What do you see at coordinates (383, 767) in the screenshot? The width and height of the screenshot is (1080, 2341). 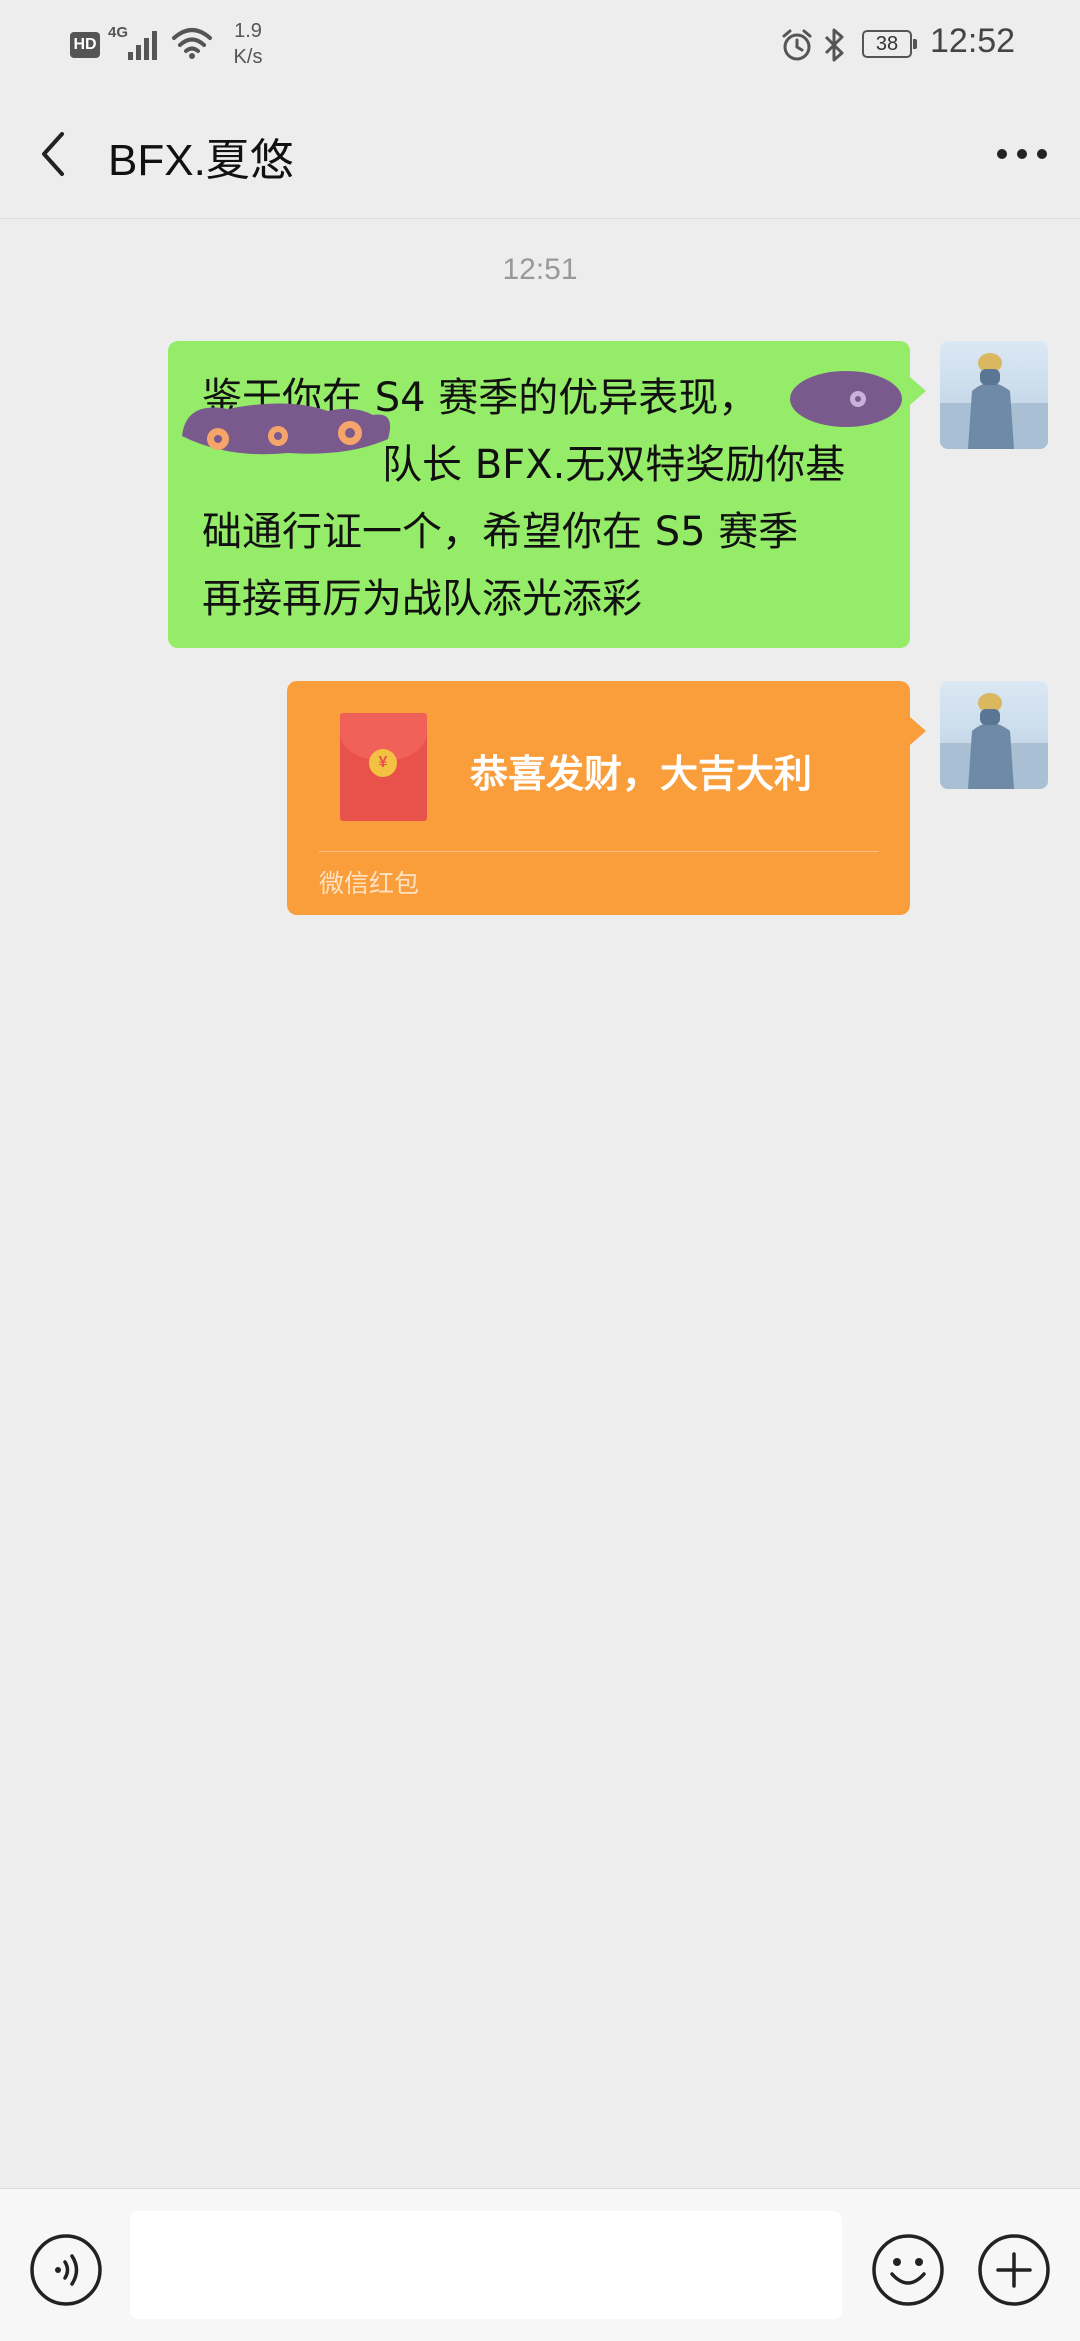 I see `red-packet-icon: ¥` at bounding box center [383, 767].